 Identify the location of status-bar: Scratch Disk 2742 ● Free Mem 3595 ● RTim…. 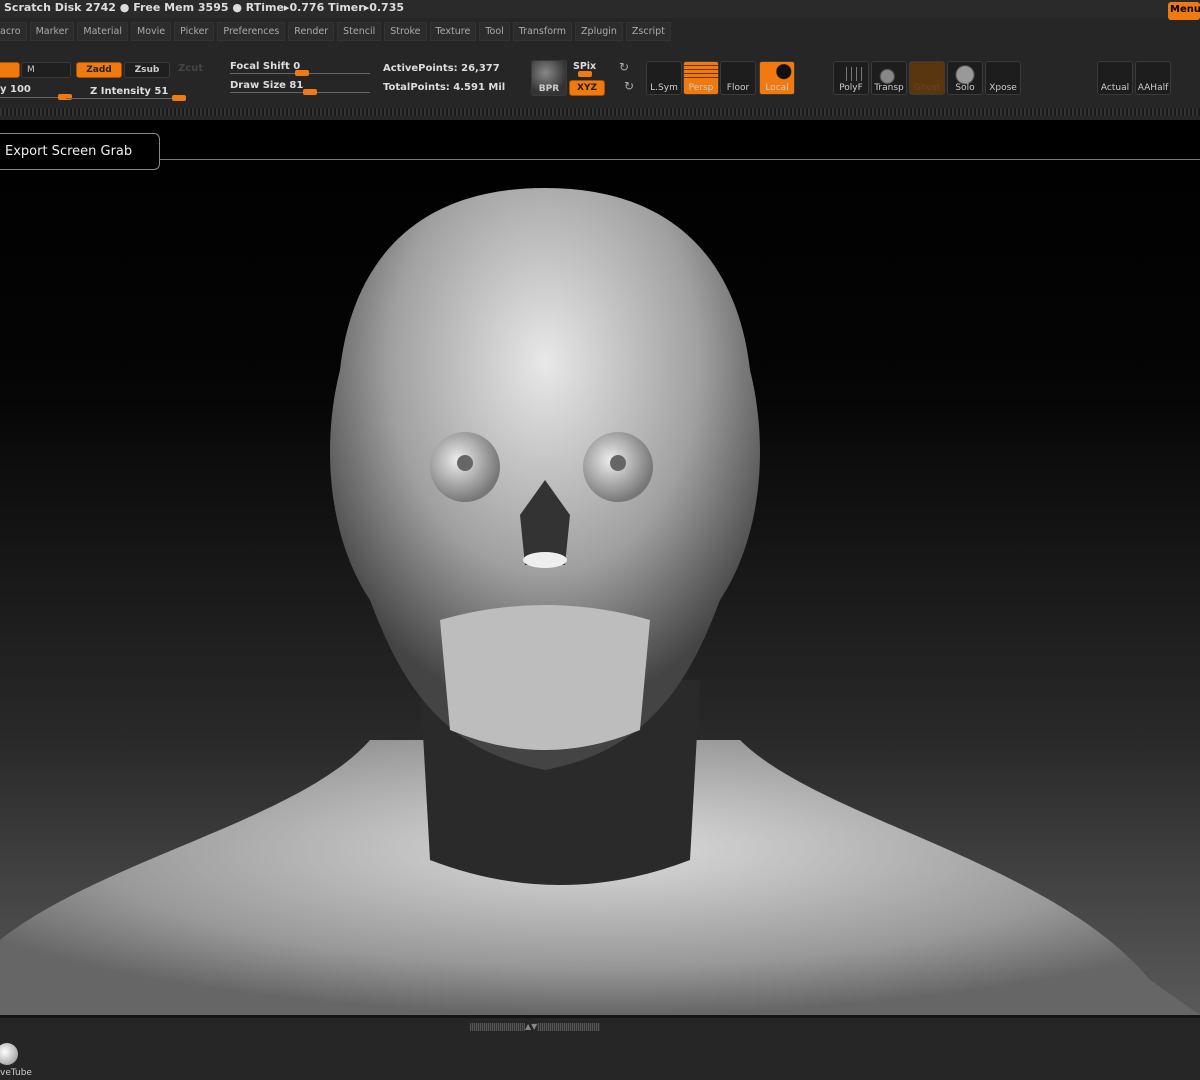
(600, 9).